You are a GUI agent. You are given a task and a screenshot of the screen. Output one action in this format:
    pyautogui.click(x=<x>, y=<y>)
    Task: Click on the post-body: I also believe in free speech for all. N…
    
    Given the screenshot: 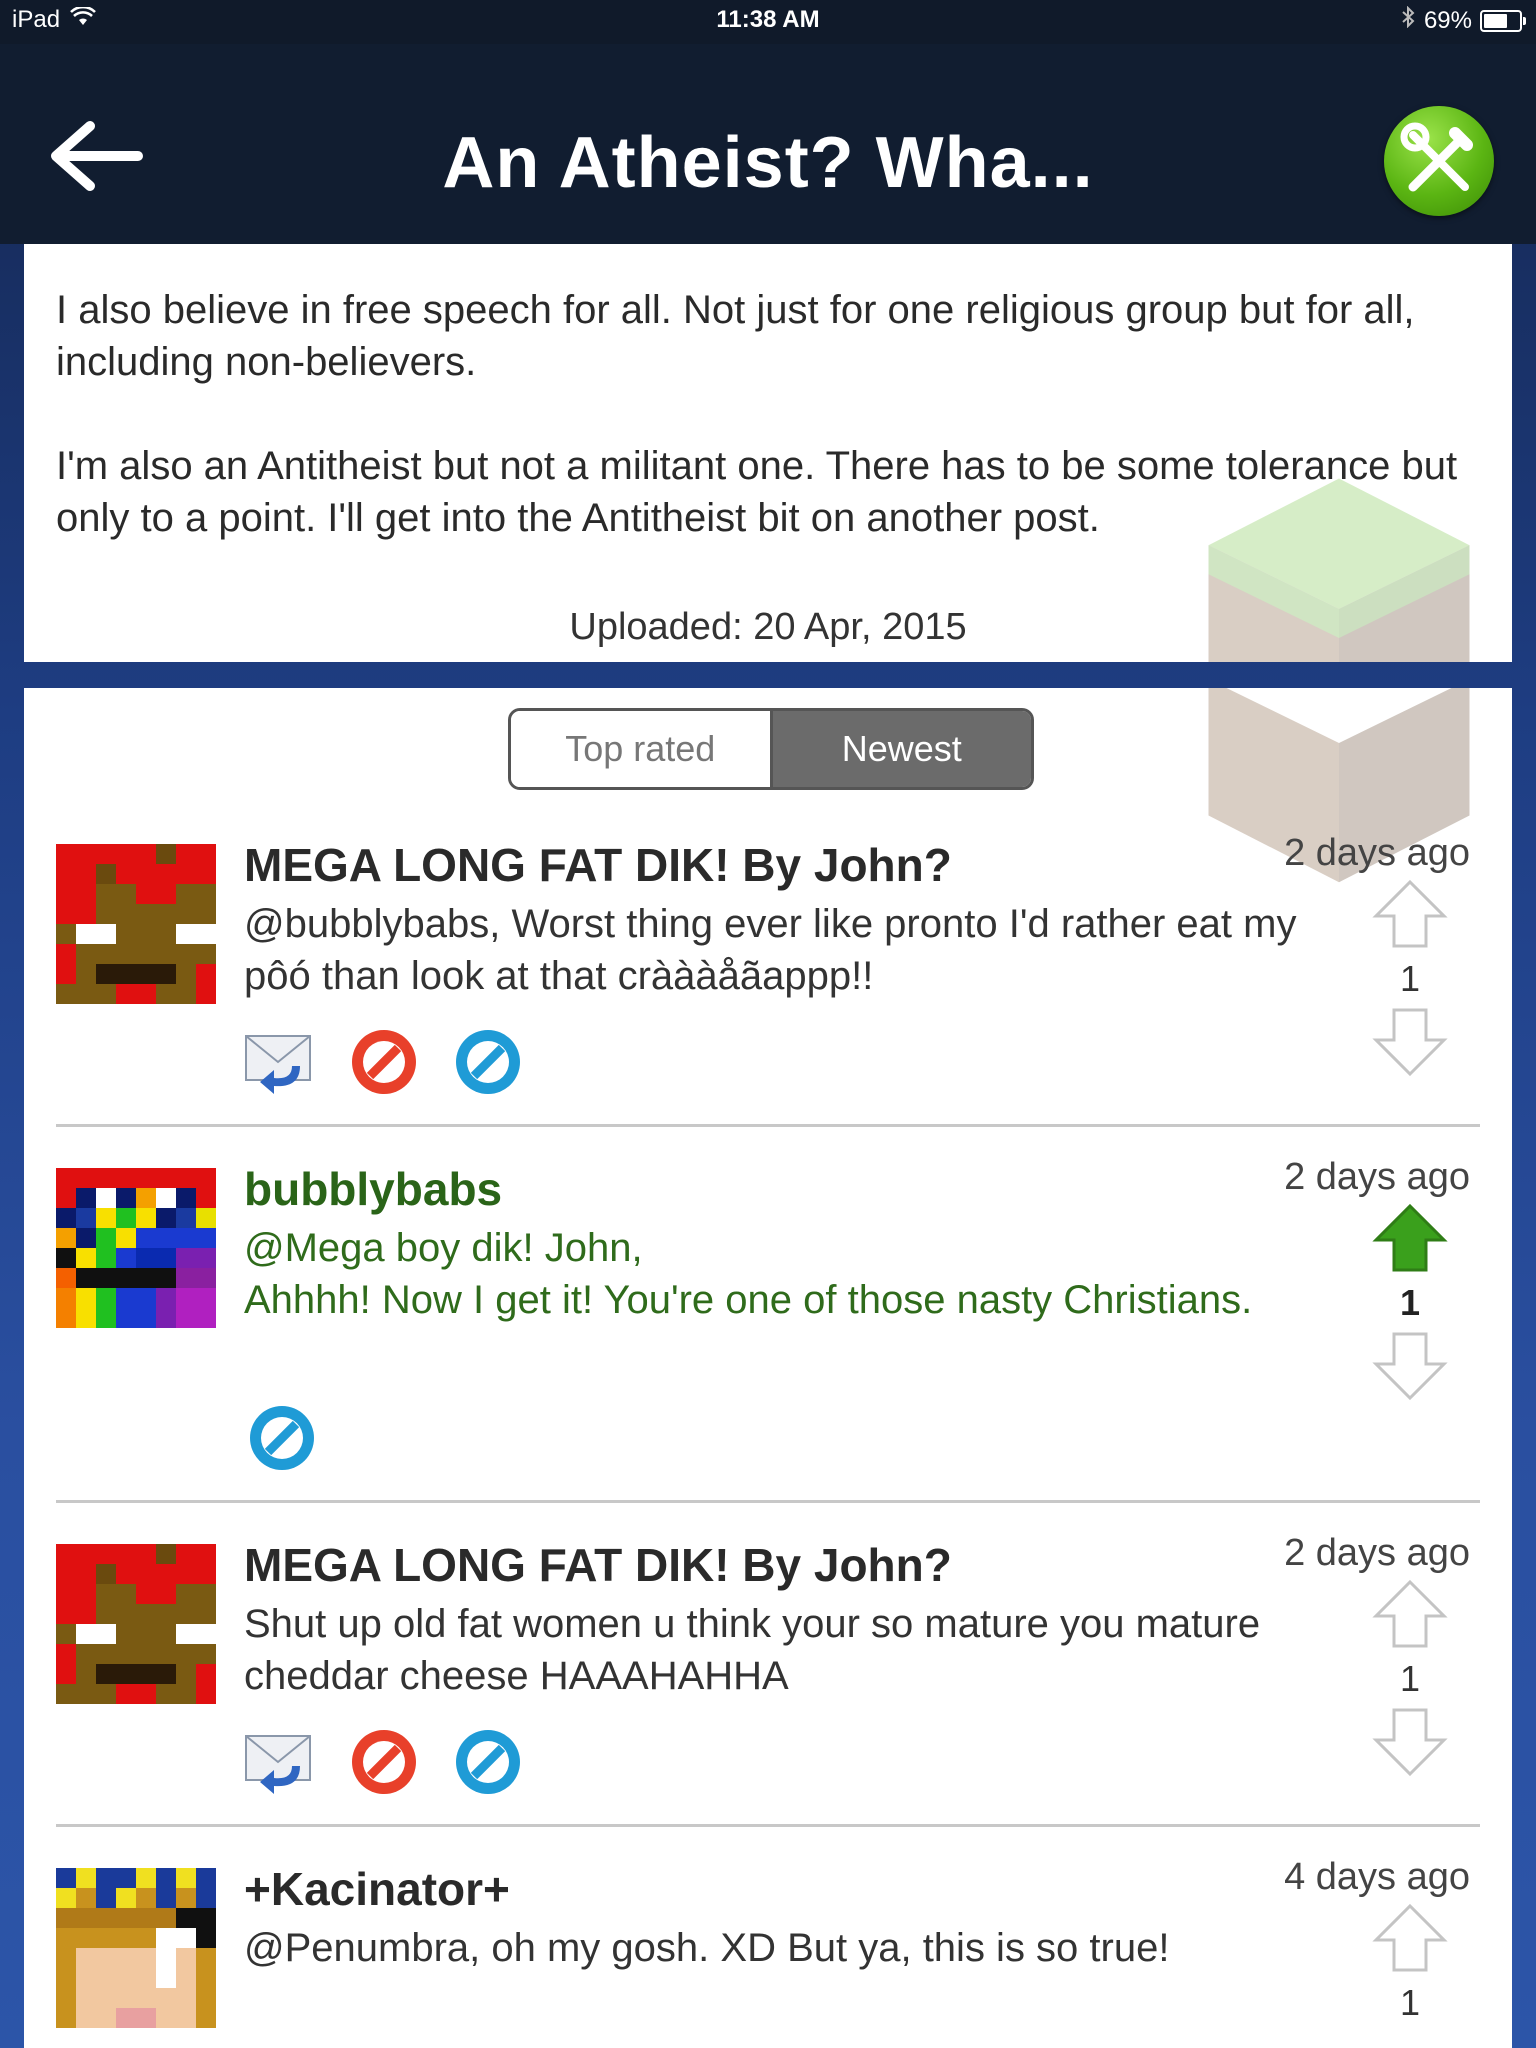 What is the action you would take?
    pyautogui.click(x=771, y=440)
    